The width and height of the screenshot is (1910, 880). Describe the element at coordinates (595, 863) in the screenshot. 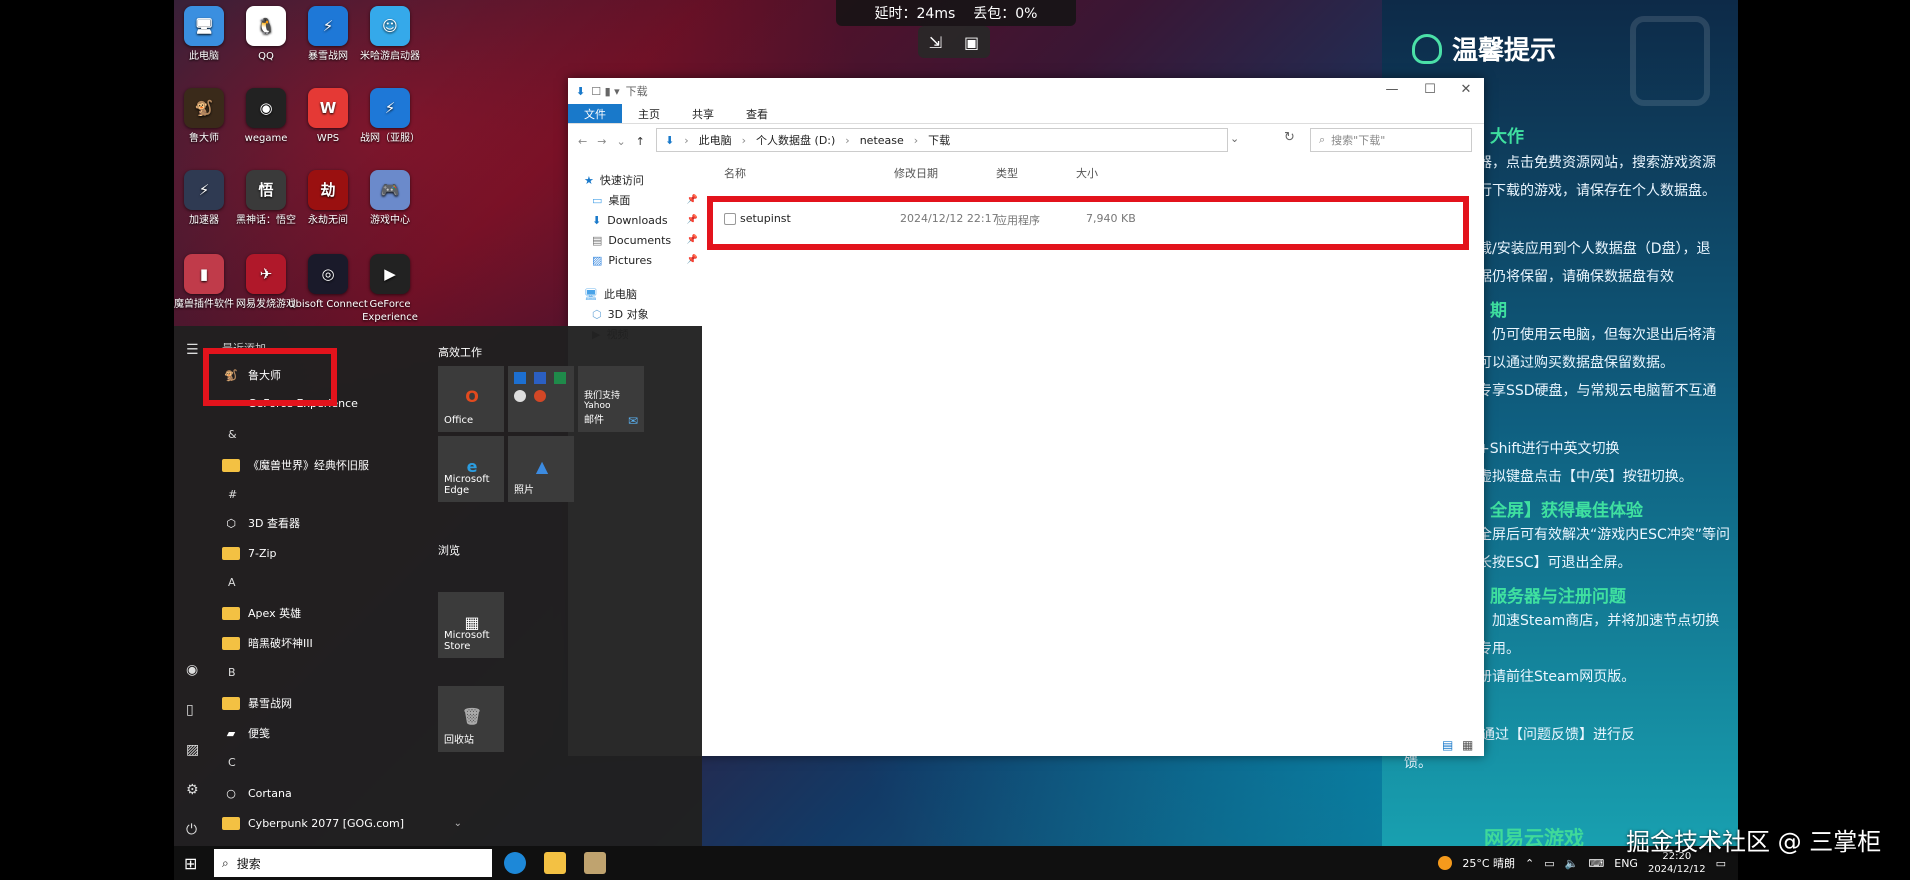

I see `ludashi-taskbar-icon` at that location.